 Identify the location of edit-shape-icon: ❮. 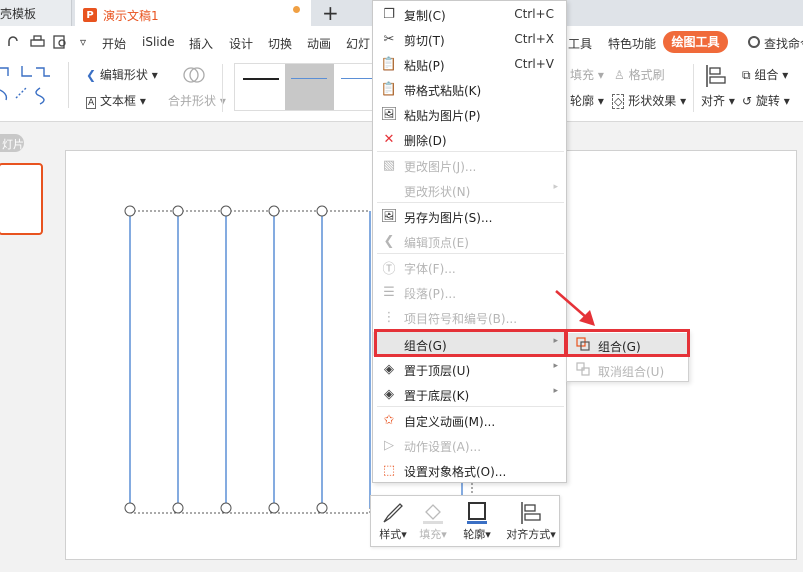
(91, 75).